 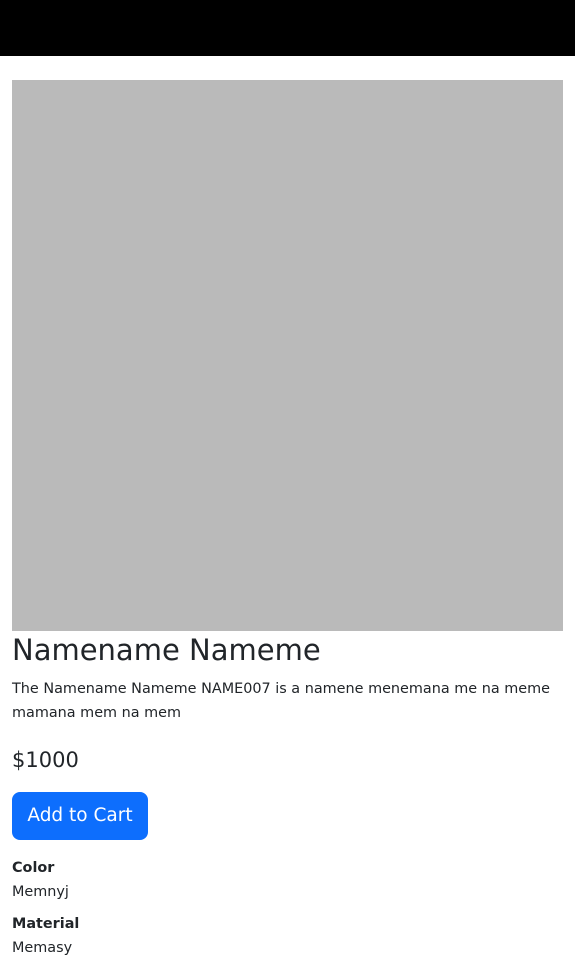 I want to click on add-to-cart-button: Add to Cart, so click(x=80, y=816).